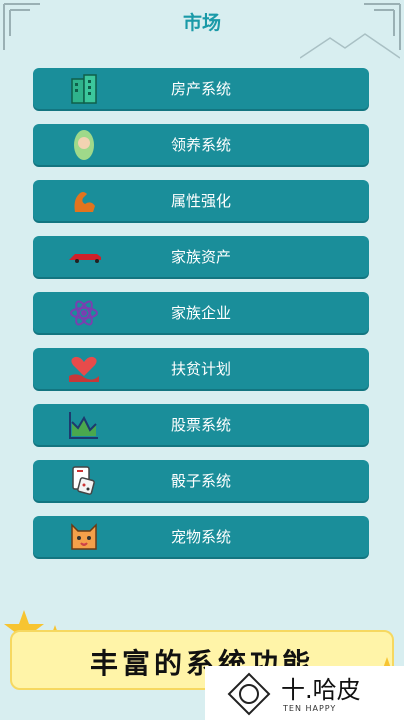  Describe the element at coordinates (201, 312) in the screenshot. I see `menu-button-family-business: 家族企业` at that location.